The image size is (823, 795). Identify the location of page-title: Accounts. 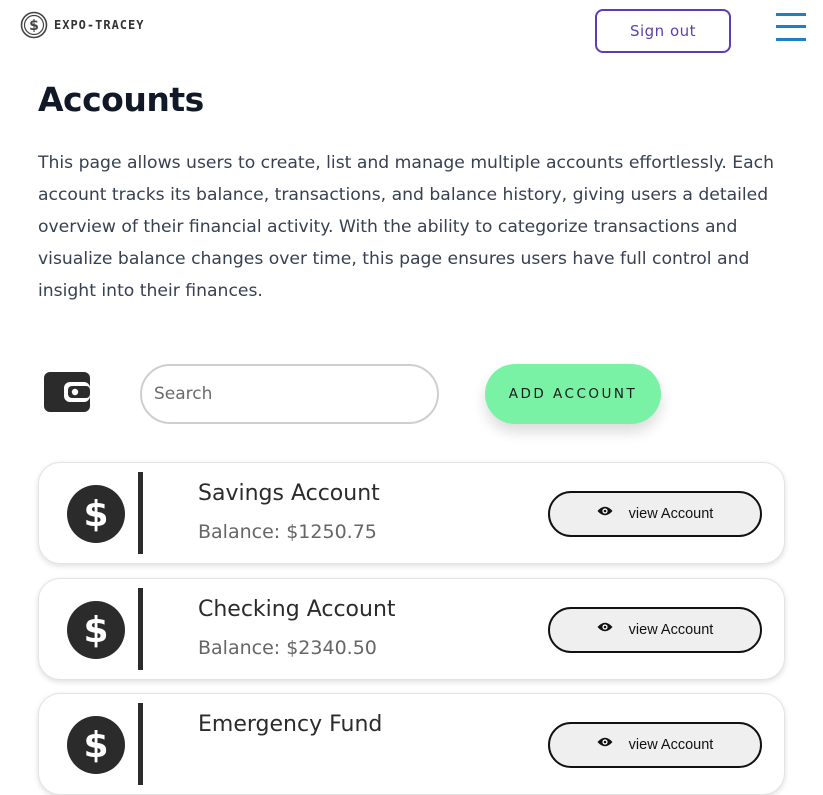
(121, 99).